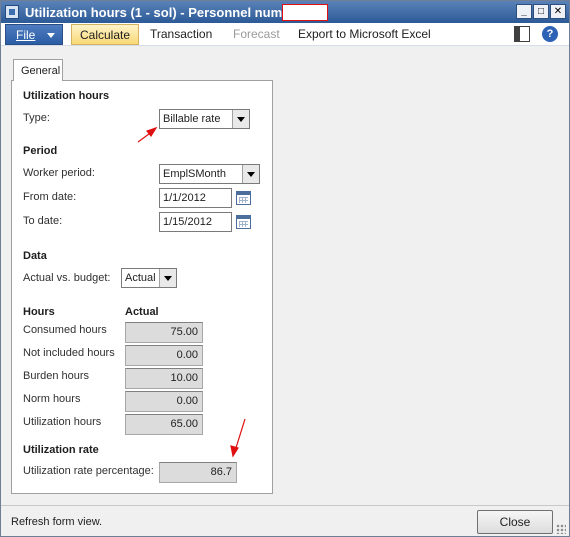 This screenshot has height=537, width=570. What do you see at coordinates (194, 174) in the screenshot?
I see `worker-period-value: EmplSMonth` at bounding box center [194, 174].